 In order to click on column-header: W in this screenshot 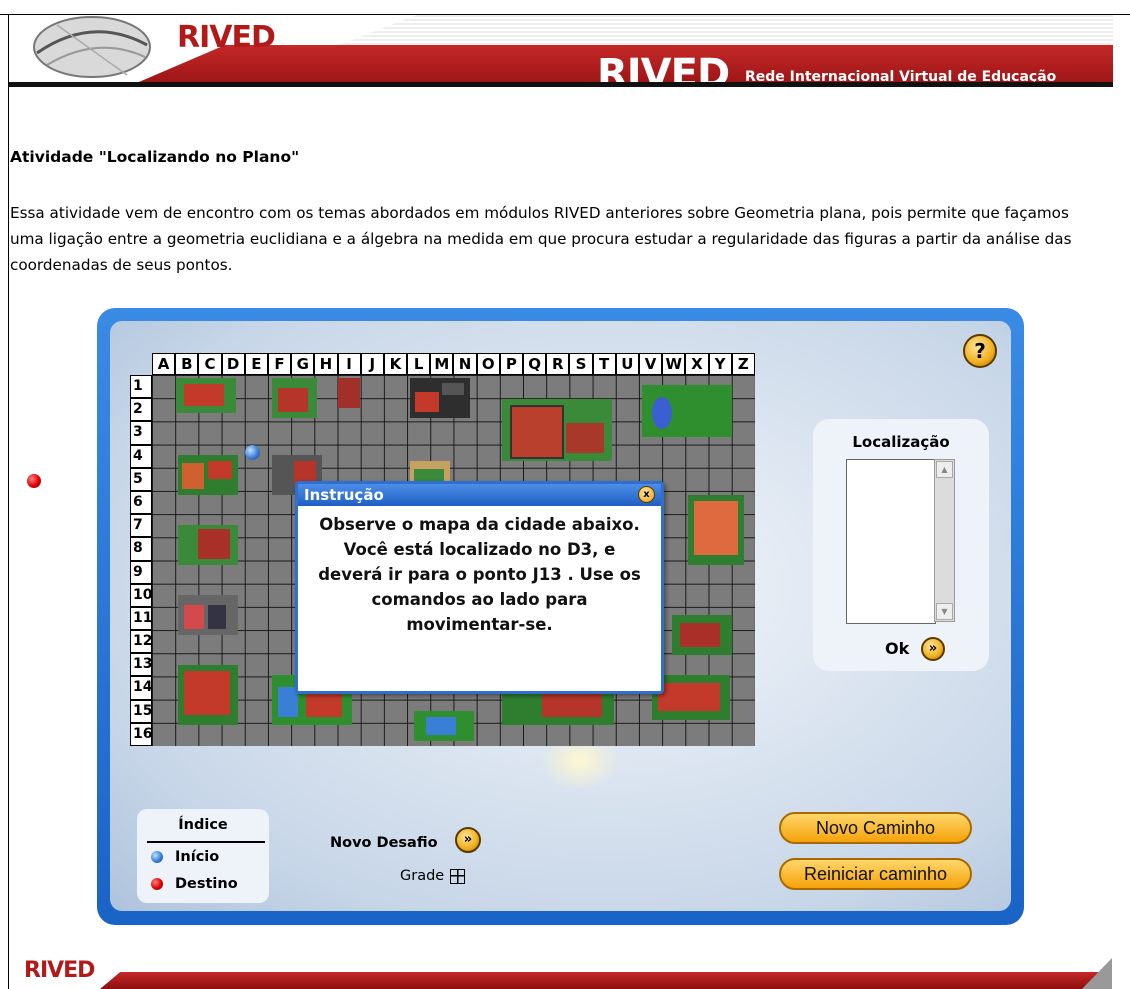, I will do `click(674, 364)`.